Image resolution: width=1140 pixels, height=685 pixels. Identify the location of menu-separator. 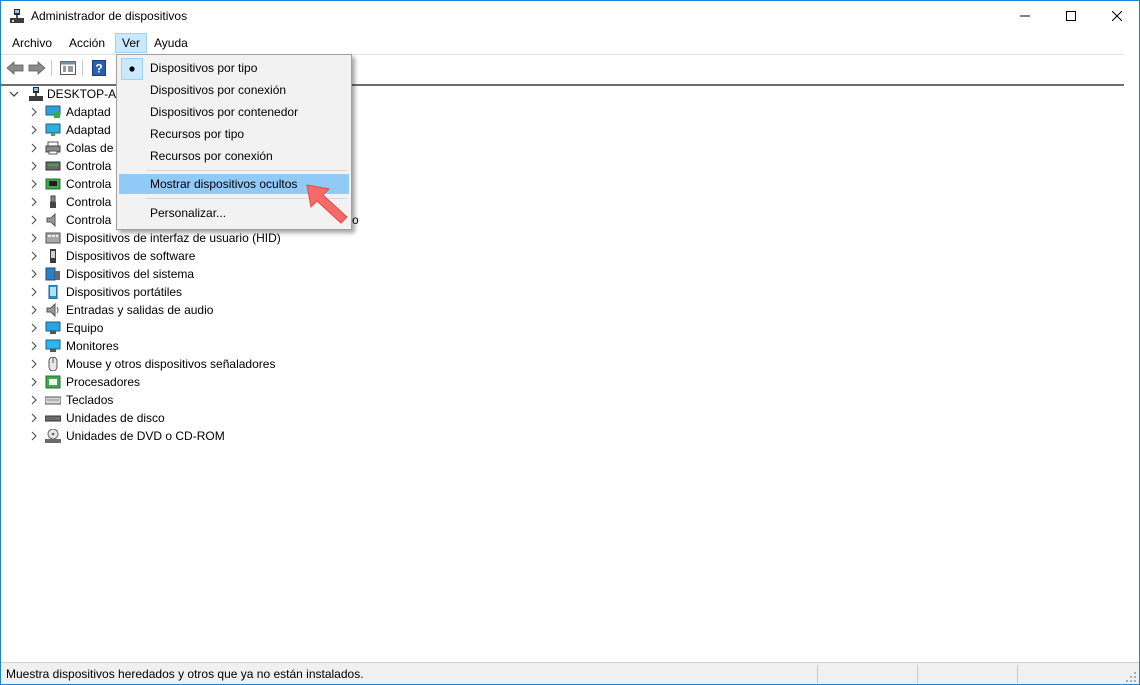
(247, 170).